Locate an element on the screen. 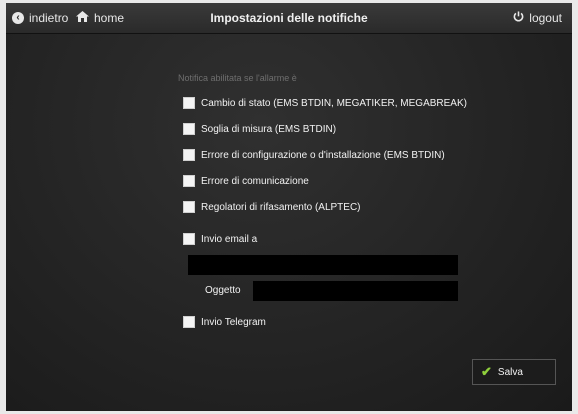 The width and height of the screenshot is (578, 414). option-send-telegram: Invio Telegram is located at coordinates (224, 322).